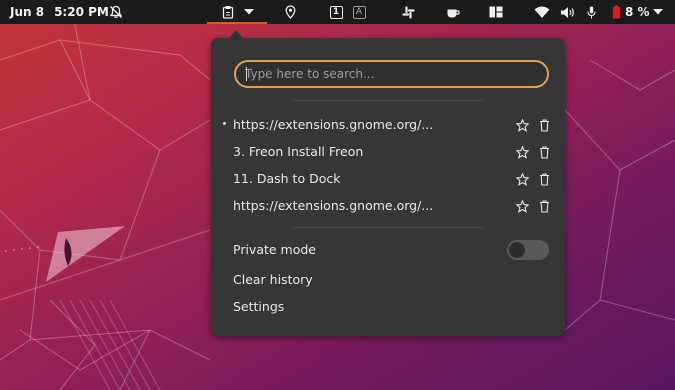 This screenshot has width=675, height=390. Describe the element at coordinates (81, 12) in the screenshot. I see `time-label: 5:20 PM` at that location.